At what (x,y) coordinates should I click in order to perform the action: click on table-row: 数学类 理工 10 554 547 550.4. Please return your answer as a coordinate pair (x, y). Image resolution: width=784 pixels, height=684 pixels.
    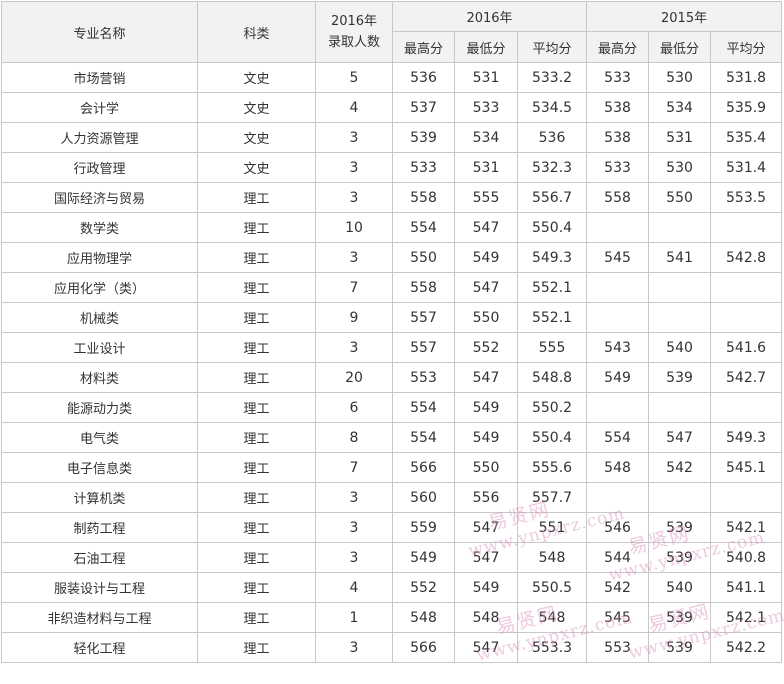
    Looking at the image, I should click on (392, 227).